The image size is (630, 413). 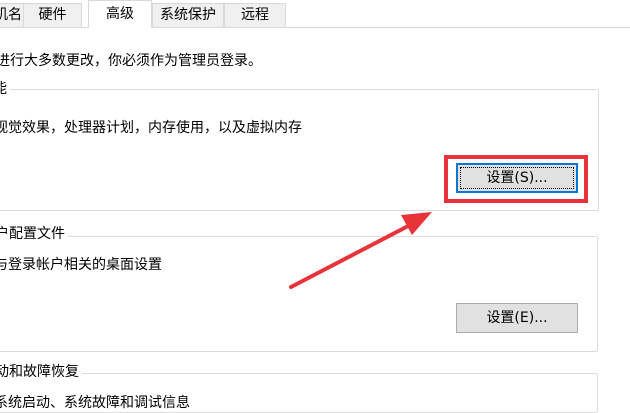 I want to click on performance-title: 能, so click(x=5, y=89).